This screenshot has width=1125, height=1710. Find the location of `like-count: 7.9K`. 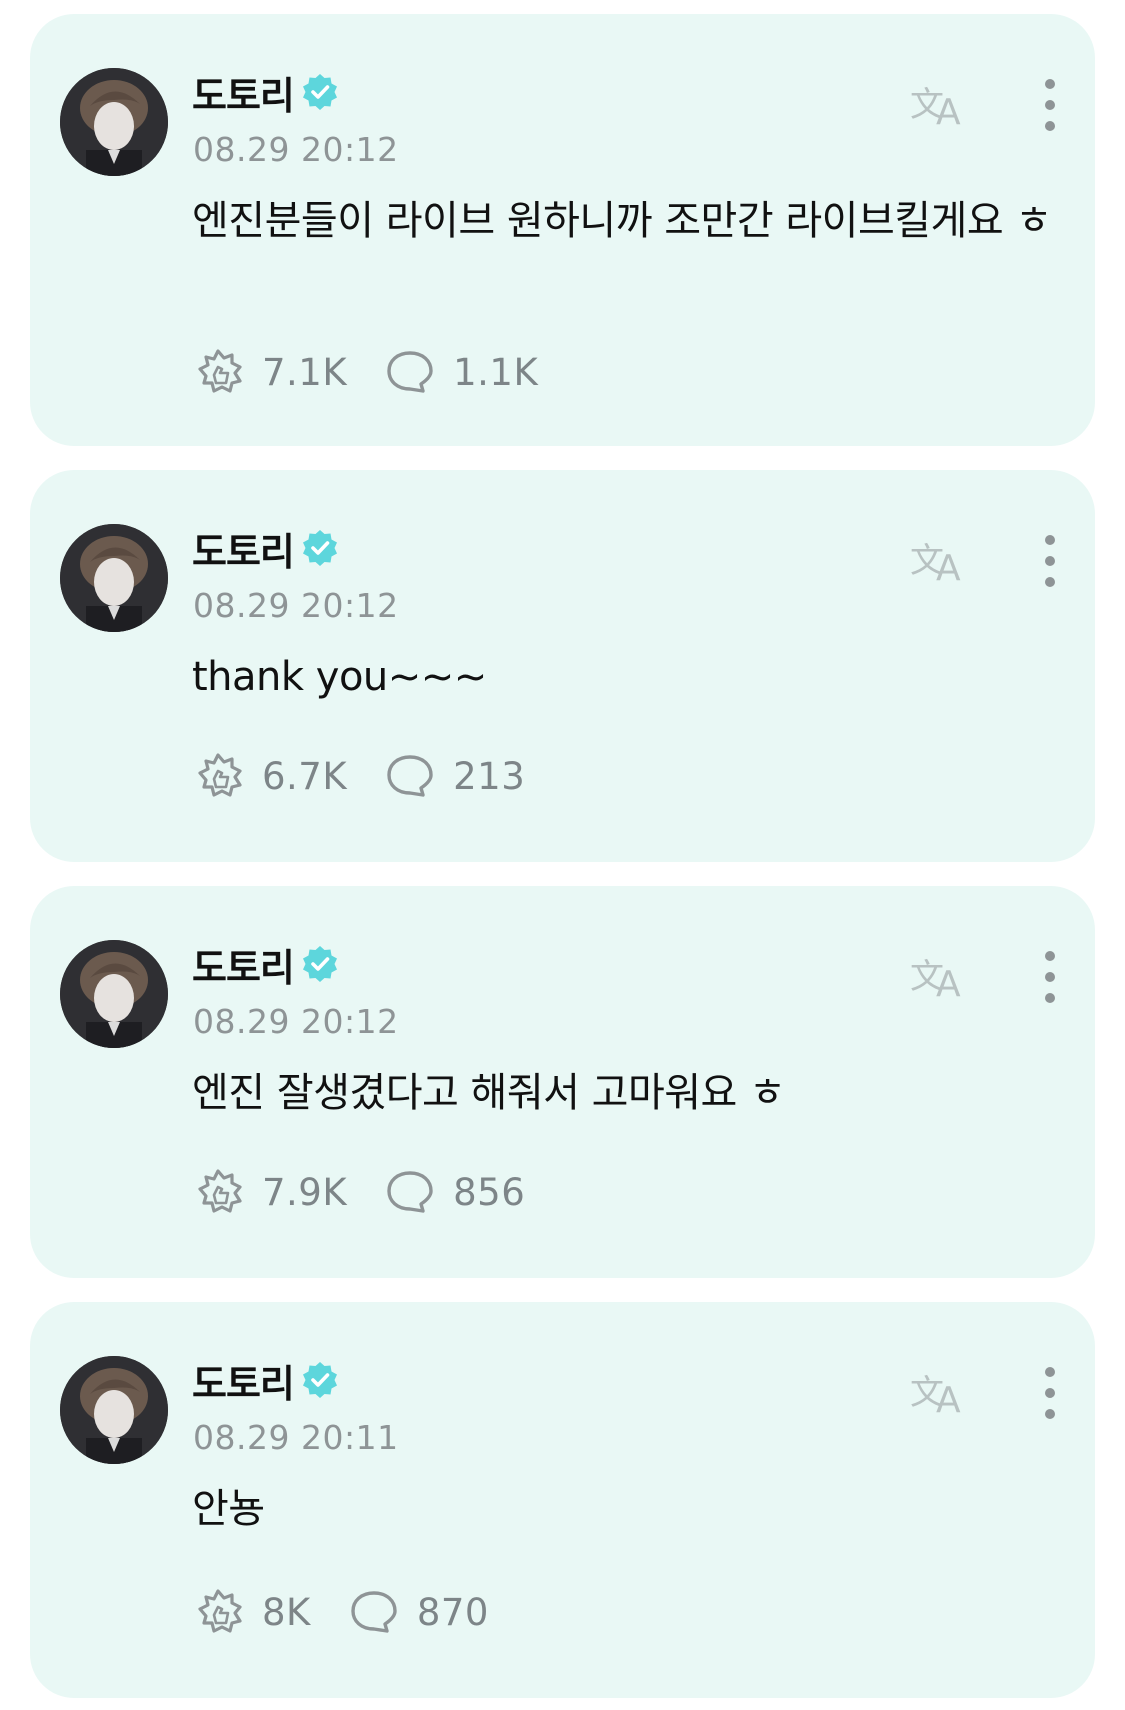

like-count: 7.9K is located at coordinates (305, 1192).